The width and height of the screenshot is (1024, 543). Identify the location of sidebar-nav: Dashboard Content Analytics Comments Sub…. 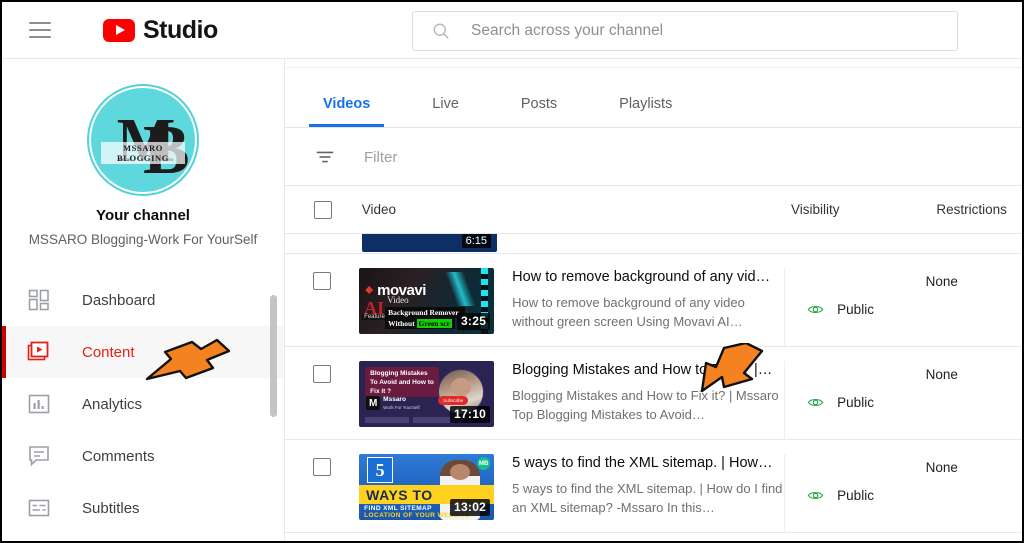
(143, 404).